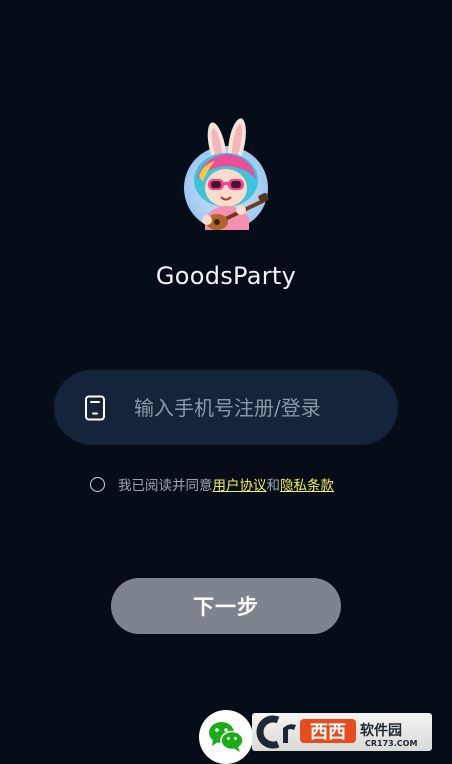  Describe the element at coordinates (240, 484) in the screenshot. I see `user-agreement-link: 用户协议` at that location.